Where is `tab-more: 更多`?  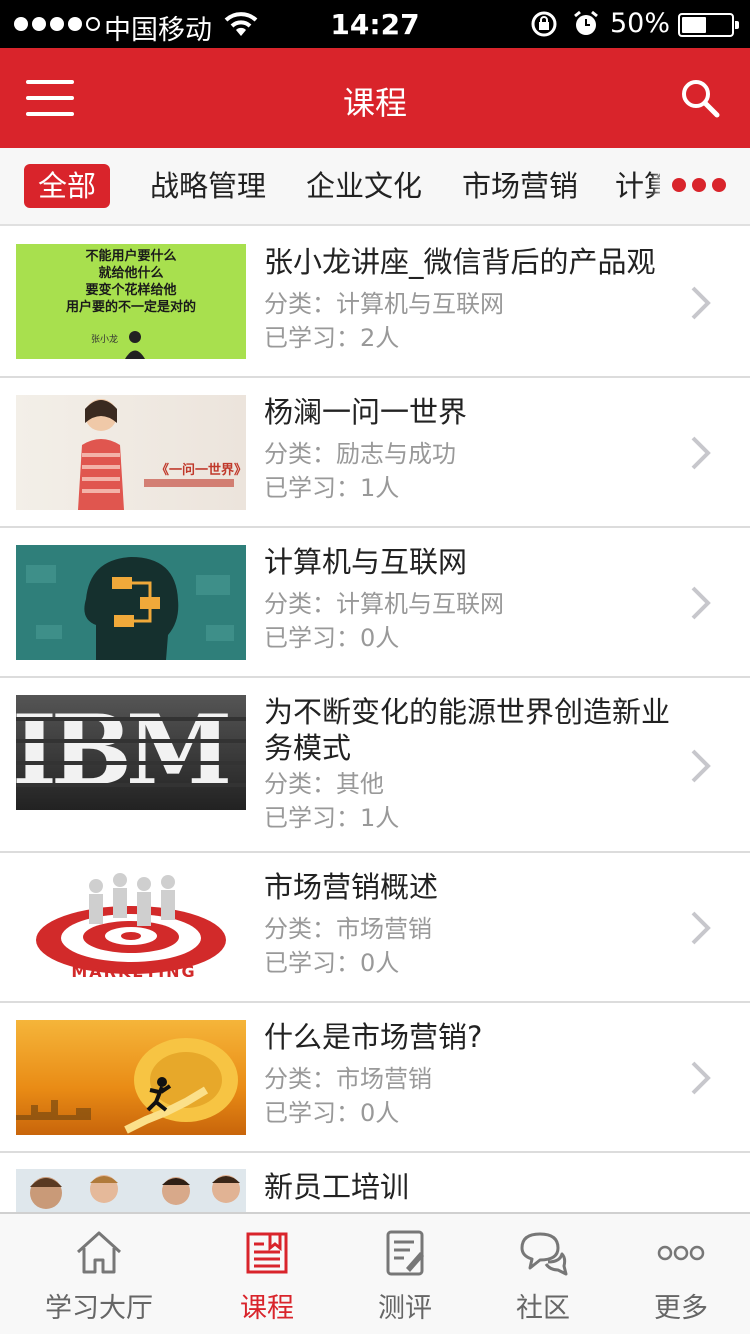 tab-more: 更多 is located at coordinates (678, 1274).